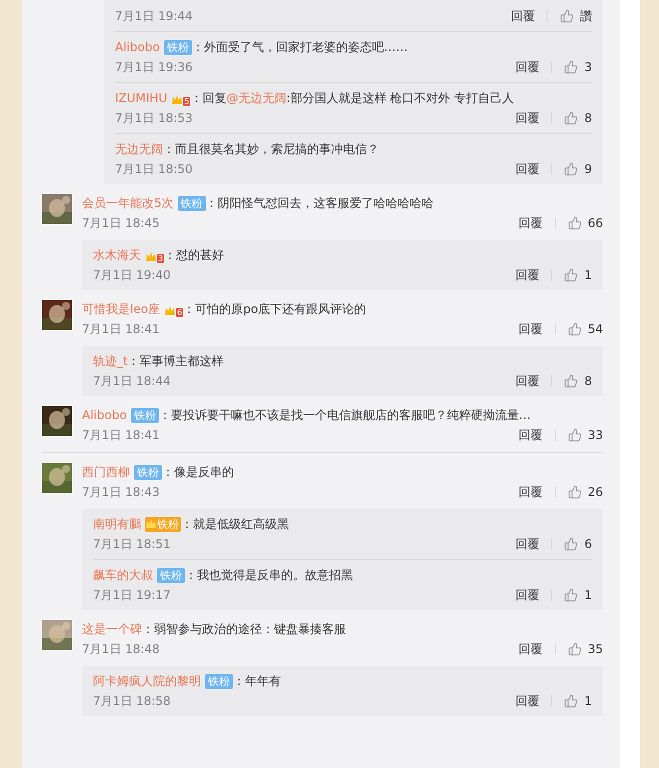 The width and height of the screenshot is (659, 768). Describe the element at coordinates (576, 16) in the screenshot. I see `like-button: 讚` at that location.